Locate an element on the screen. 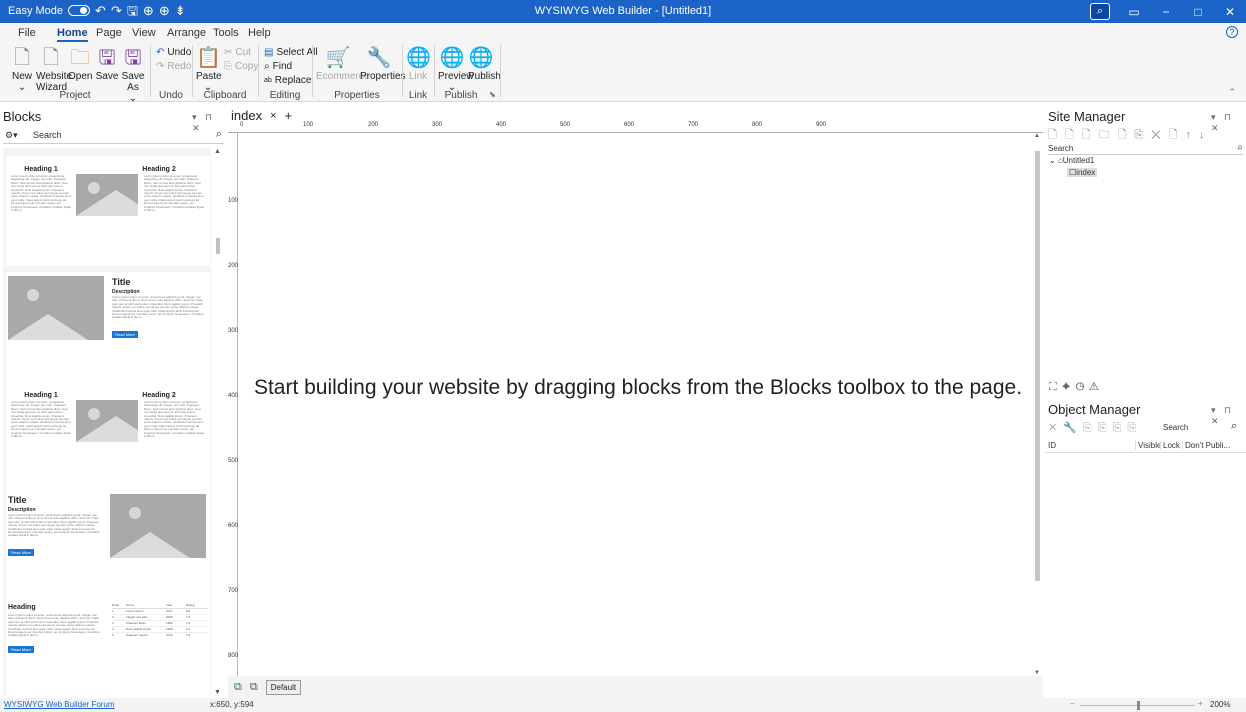  select-all-button: ▤ Select All is located at coordinates (291, 52).